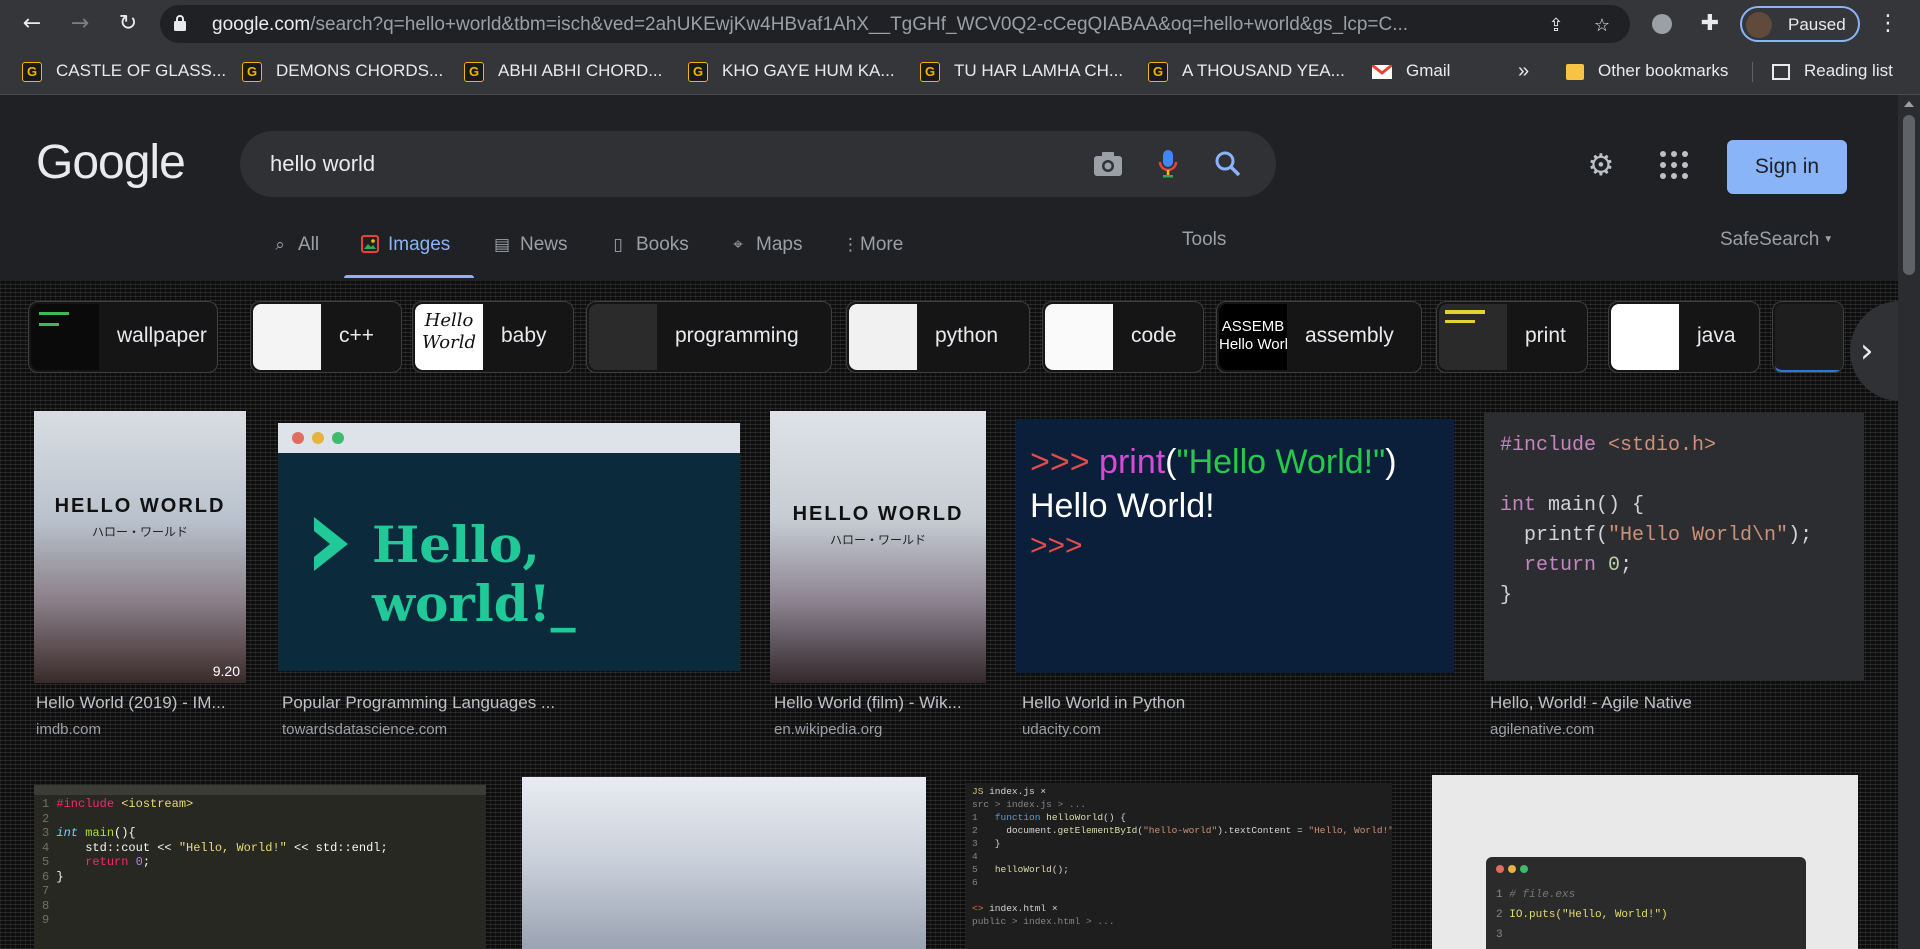 The width and height of the screenshot is (1920, 949). What do you see at coordinates (322, 164) in the screenshot?
I see `search-input: hello world` at bounding box center [322, 164].